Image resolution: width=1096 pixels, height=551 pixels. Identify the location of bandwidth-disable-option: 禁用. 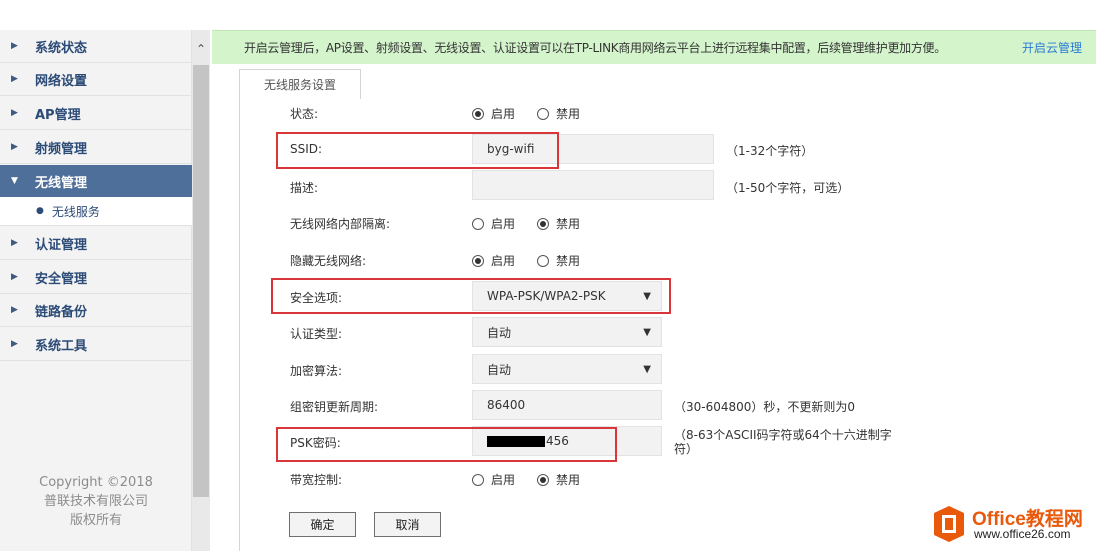
(558, 479).